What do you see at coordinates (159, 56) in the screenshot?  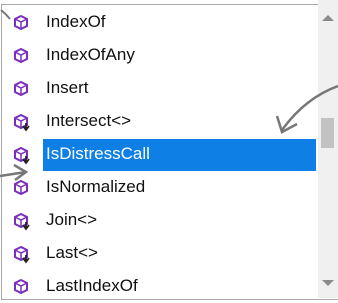 I see `completion-item: IndexOfAny` at bounding box center [159, 56].